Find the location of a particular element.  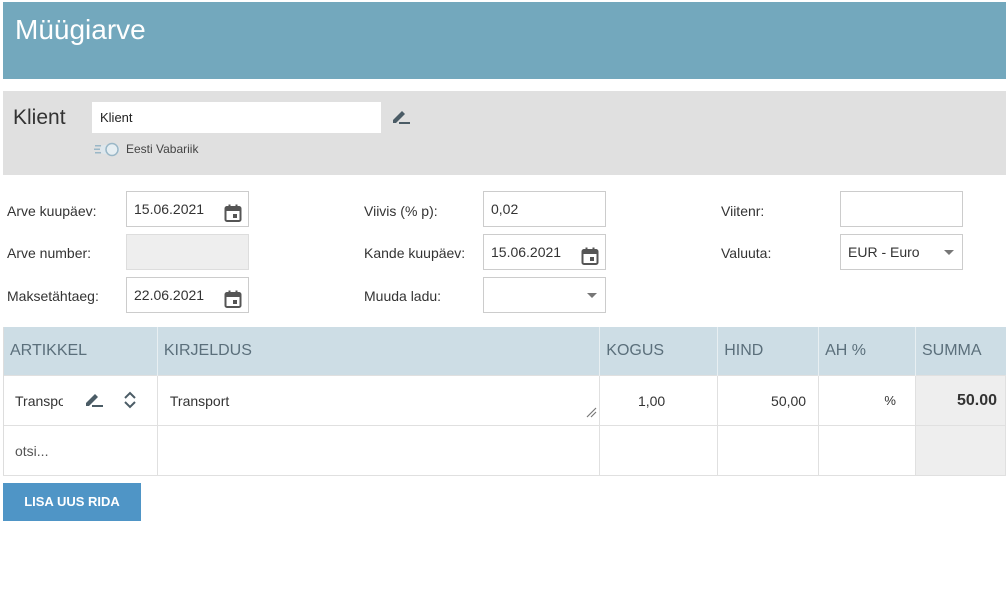

empty-quantity-cell is located at coordinates (658, 450).